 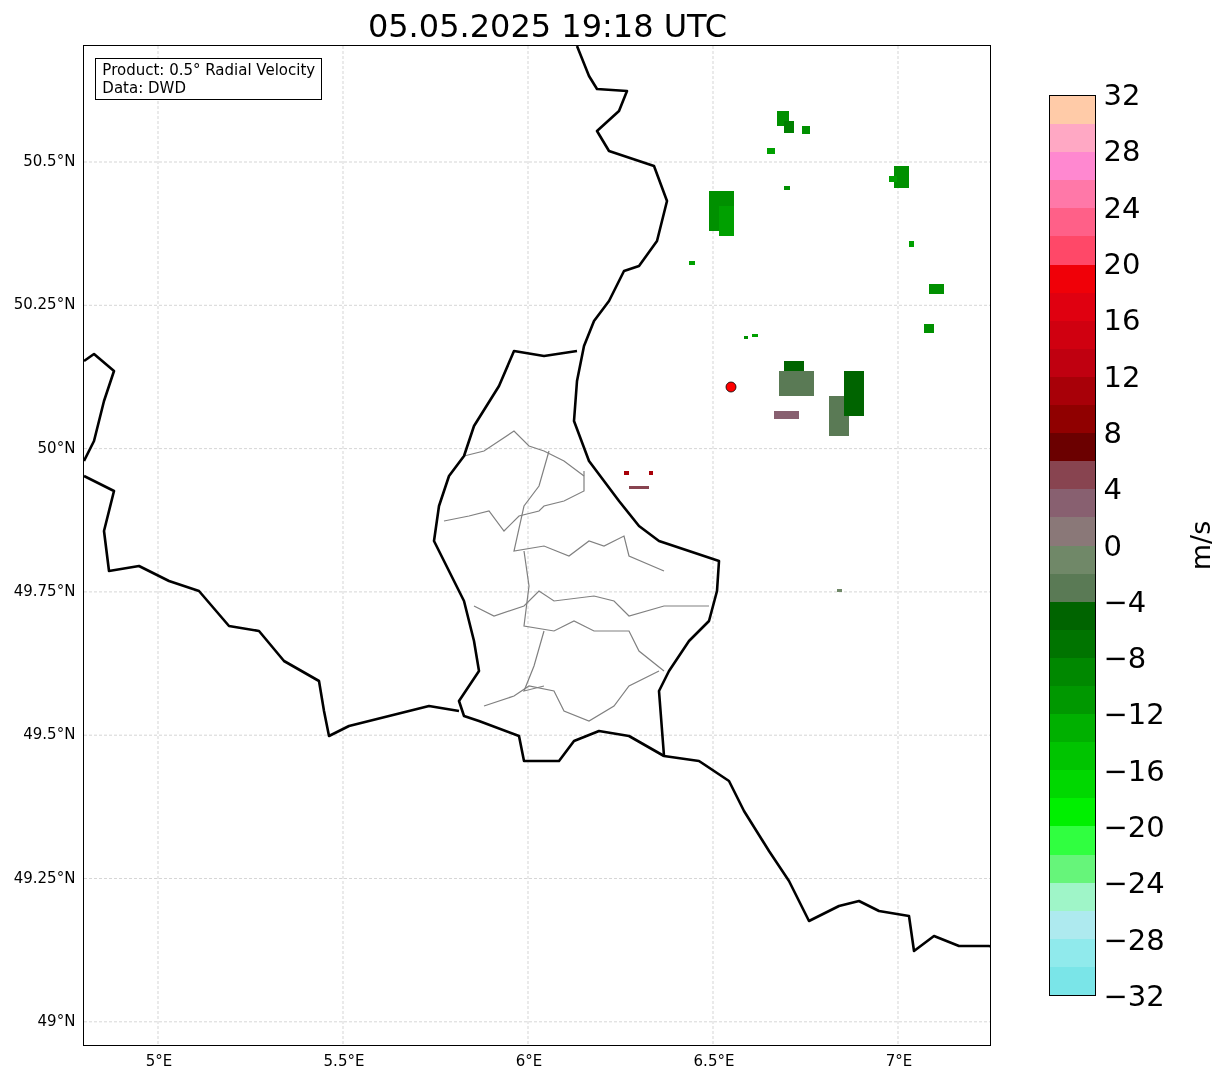 What do you see at coordinates (44, 877) in the screenshot?
I see `latitude-label: 49.25°N` at bounding box center [44, 877].